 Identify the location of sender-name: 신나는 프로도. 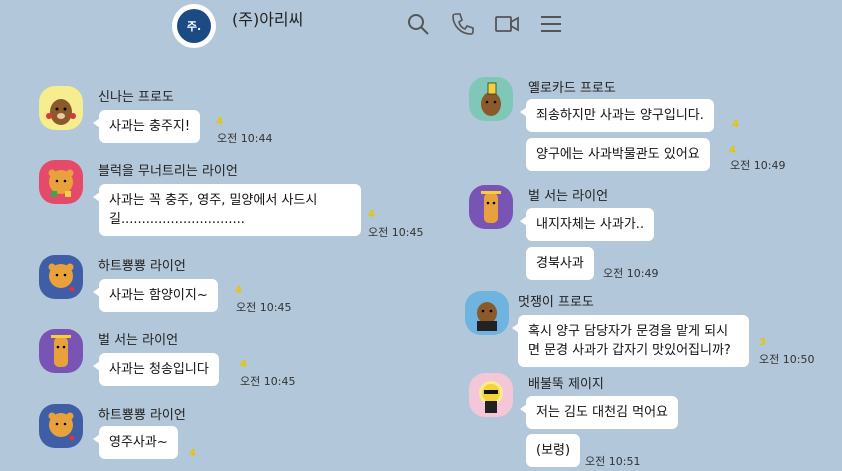
(136, 97).